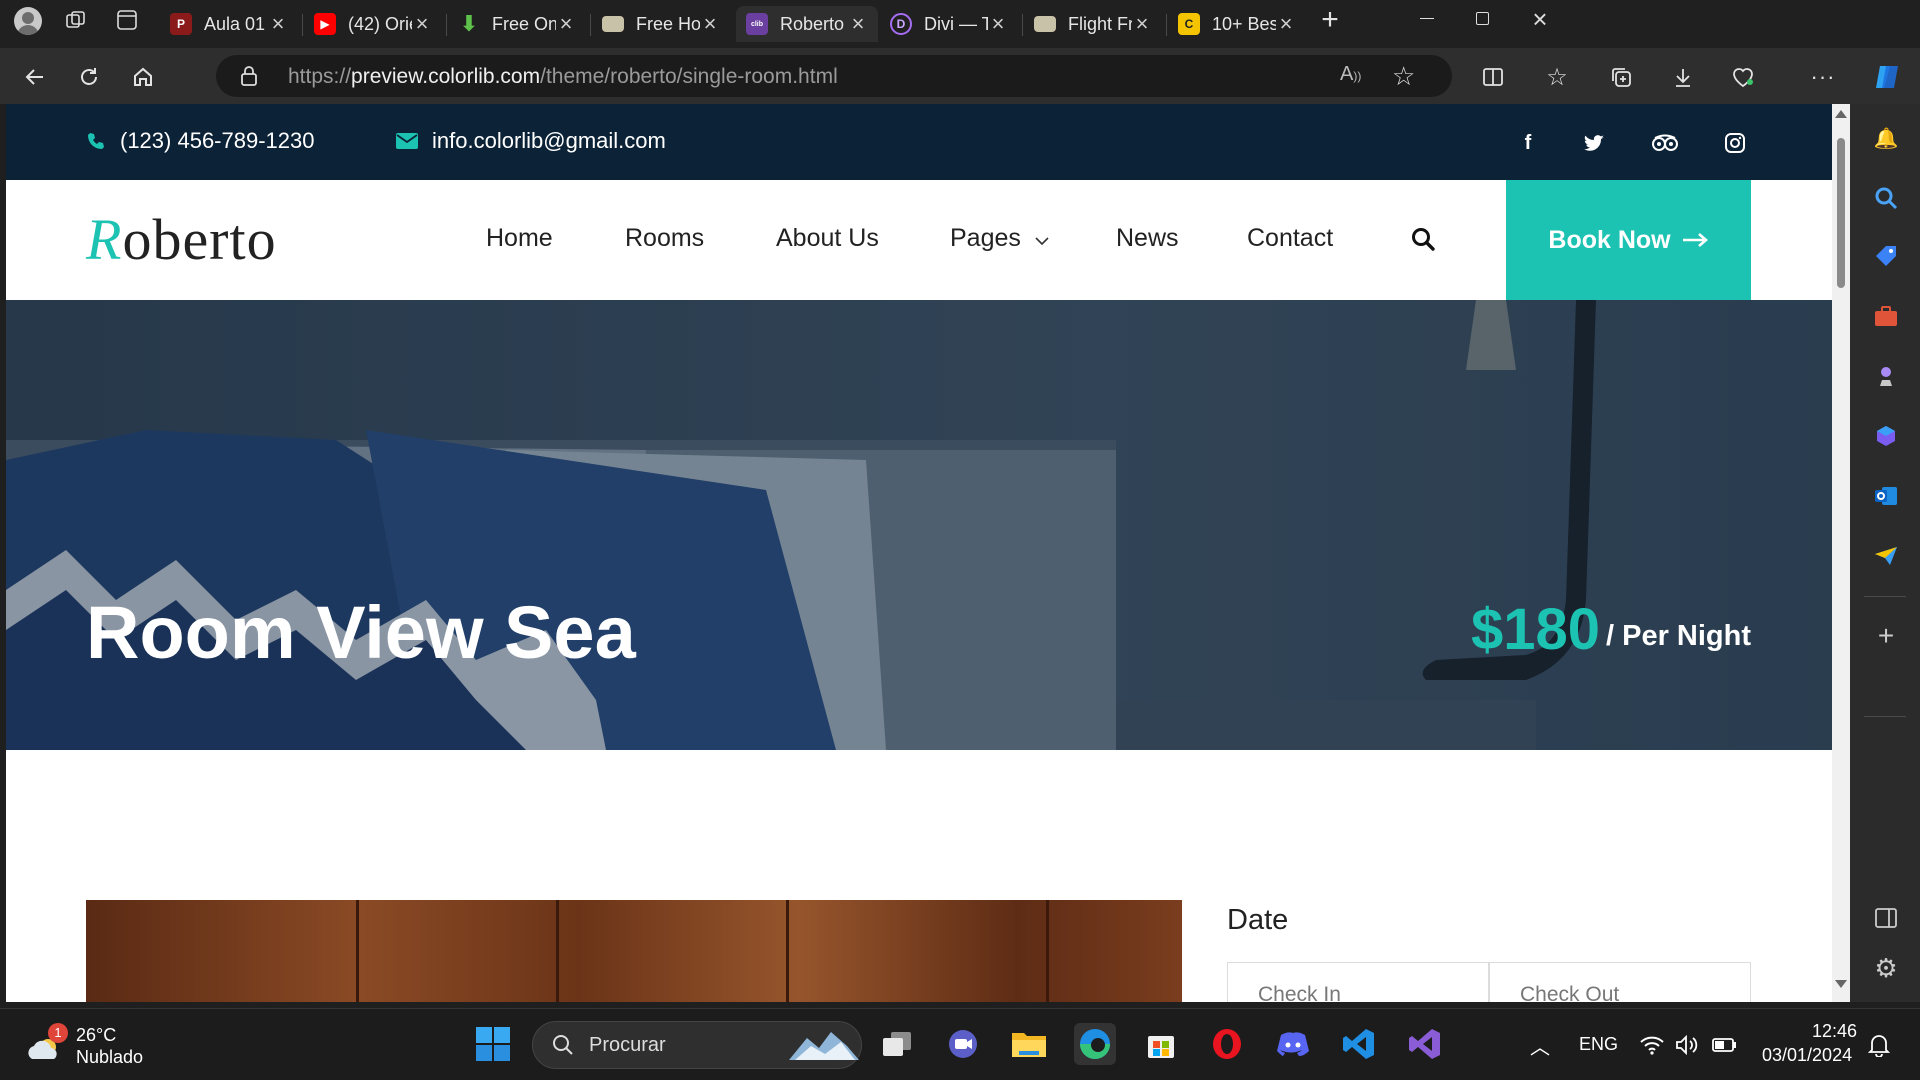 This screenshot has width=1920, height=1080. Describe the element at coordinates (634, 951) in the screenshot. I see `room-gallery-image` at that location.